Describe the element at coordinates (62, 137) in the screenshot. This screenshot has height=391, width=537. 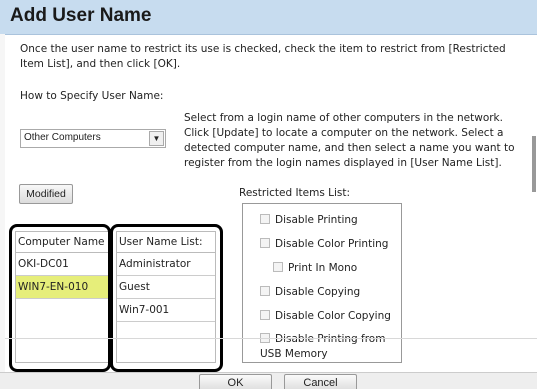
I see `specify-method-value: Other Computers` at that location.